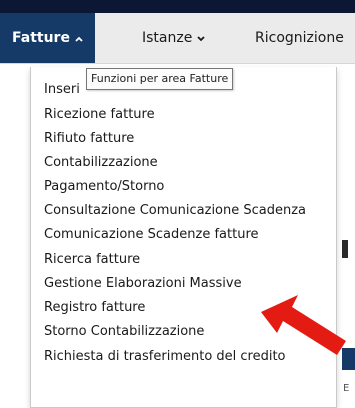 The height and width of the screenshot is (408, 355). Describe the element at coordinates (41, 38) in the screenshot. I see `nav-item-fatture-label: Fatture` at that location.